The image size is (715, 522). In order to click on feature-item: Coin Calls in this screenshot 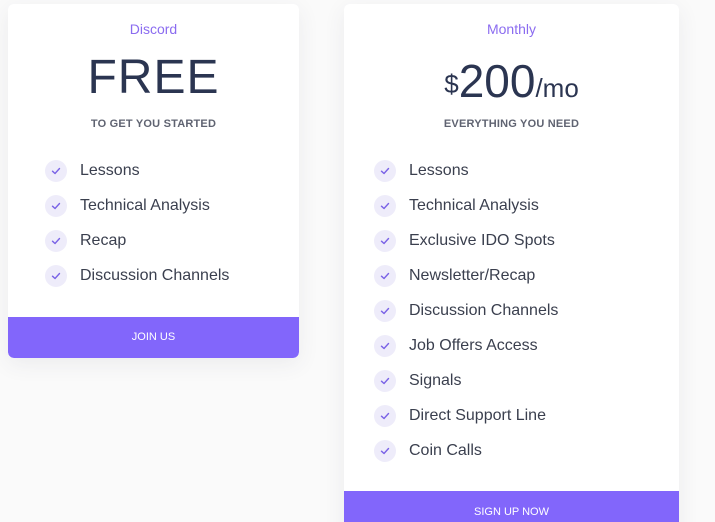, I will do `click(466, 450)`.